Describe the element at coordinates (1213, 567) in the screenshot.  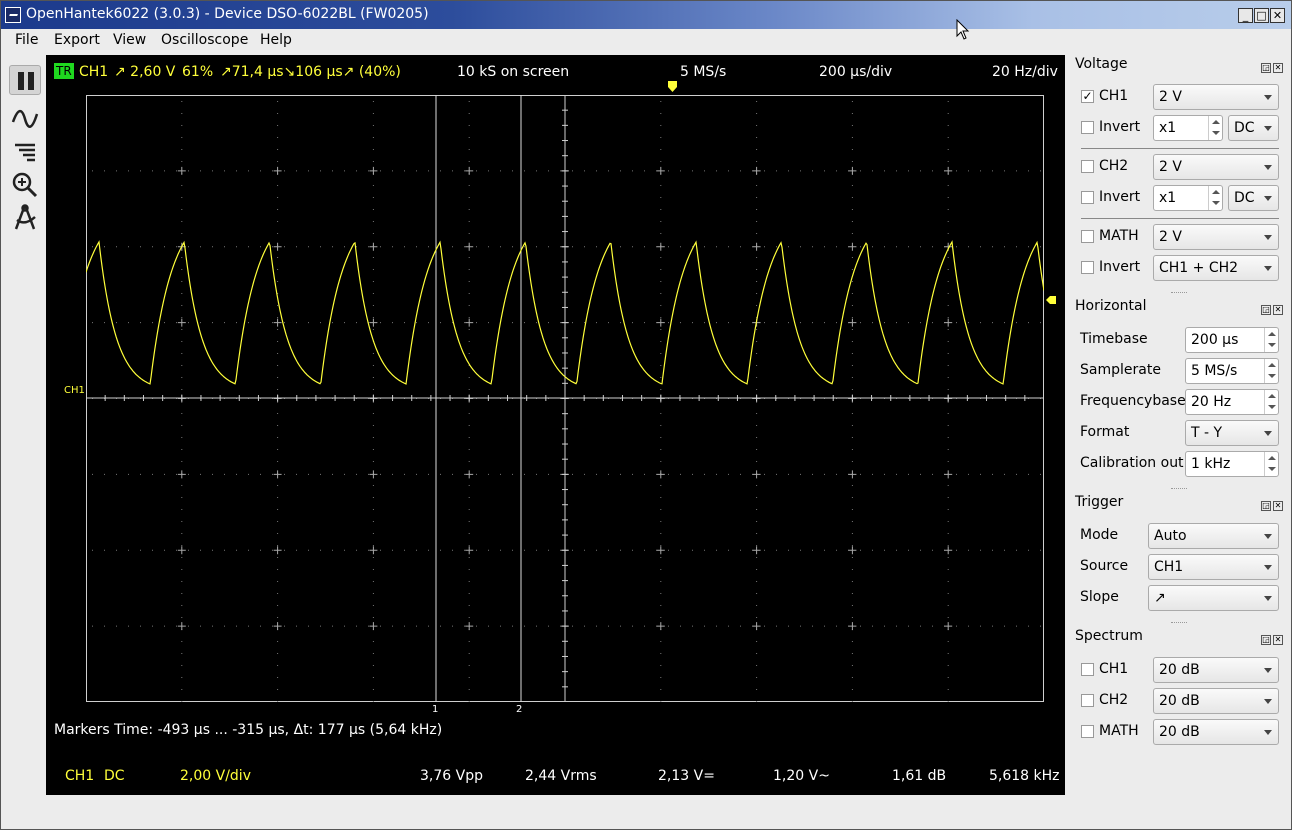
I see `trigger-source-select: CH1` at that location.